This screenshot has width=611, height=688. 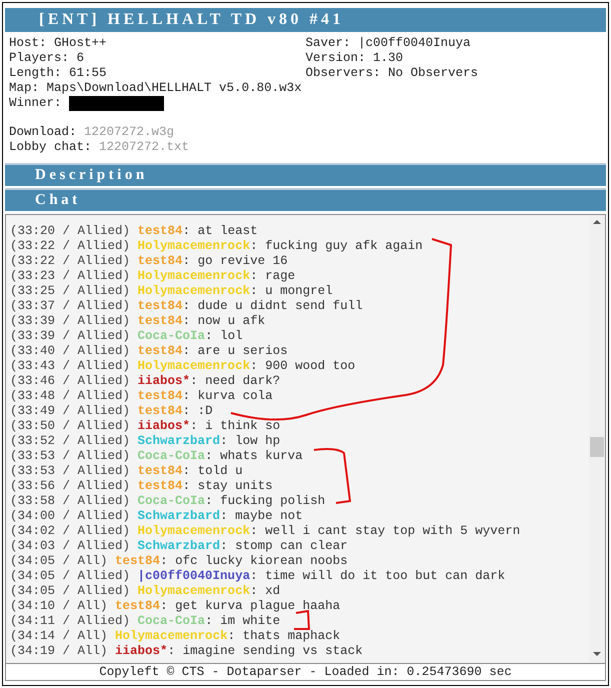 What do you see at coordinates (254, 561) in the screenshot?
I see `chat-message: : ofc lucky kiorean noobs` at bounding box center [254, 561].